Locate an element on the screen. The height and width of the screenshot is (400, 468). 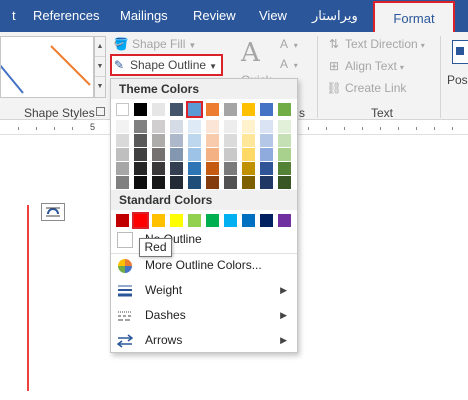
shape-fill-button: 🪣 Shape Fill ▼ is located at coordinates (155, 44).